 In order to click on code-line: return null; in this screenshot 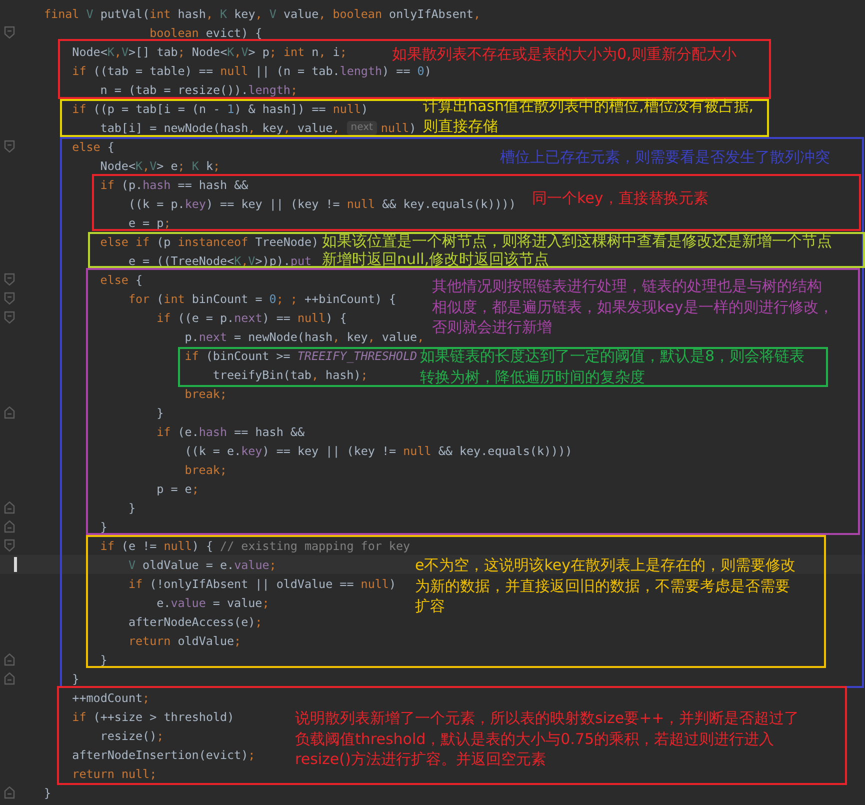, I will do `click(114, 773)`.